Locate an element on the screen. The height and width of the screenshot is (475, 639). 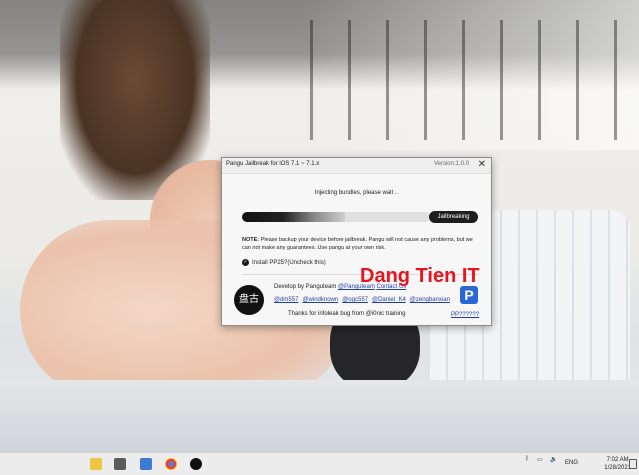
network-icon: ▭ is located at coordinates (540, 459).